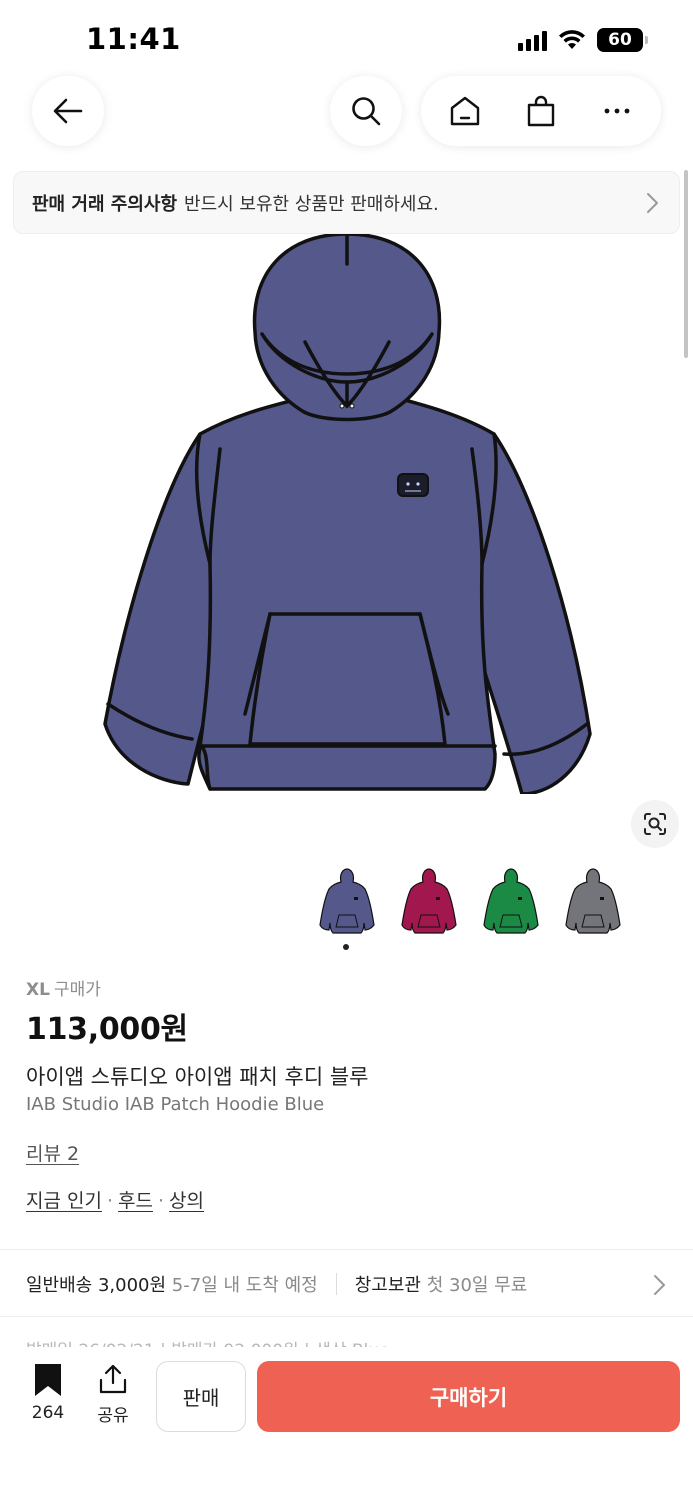 Image resolution: width=693 pixels, height=1500 pixels. I want to click on search-icon, so click(366, 111).